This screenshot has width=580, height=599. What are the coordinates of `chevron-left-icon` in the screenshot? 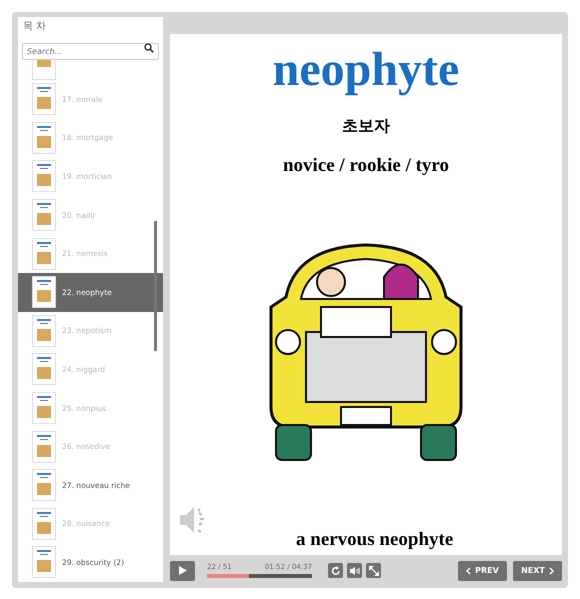 It's located at (469, 570).